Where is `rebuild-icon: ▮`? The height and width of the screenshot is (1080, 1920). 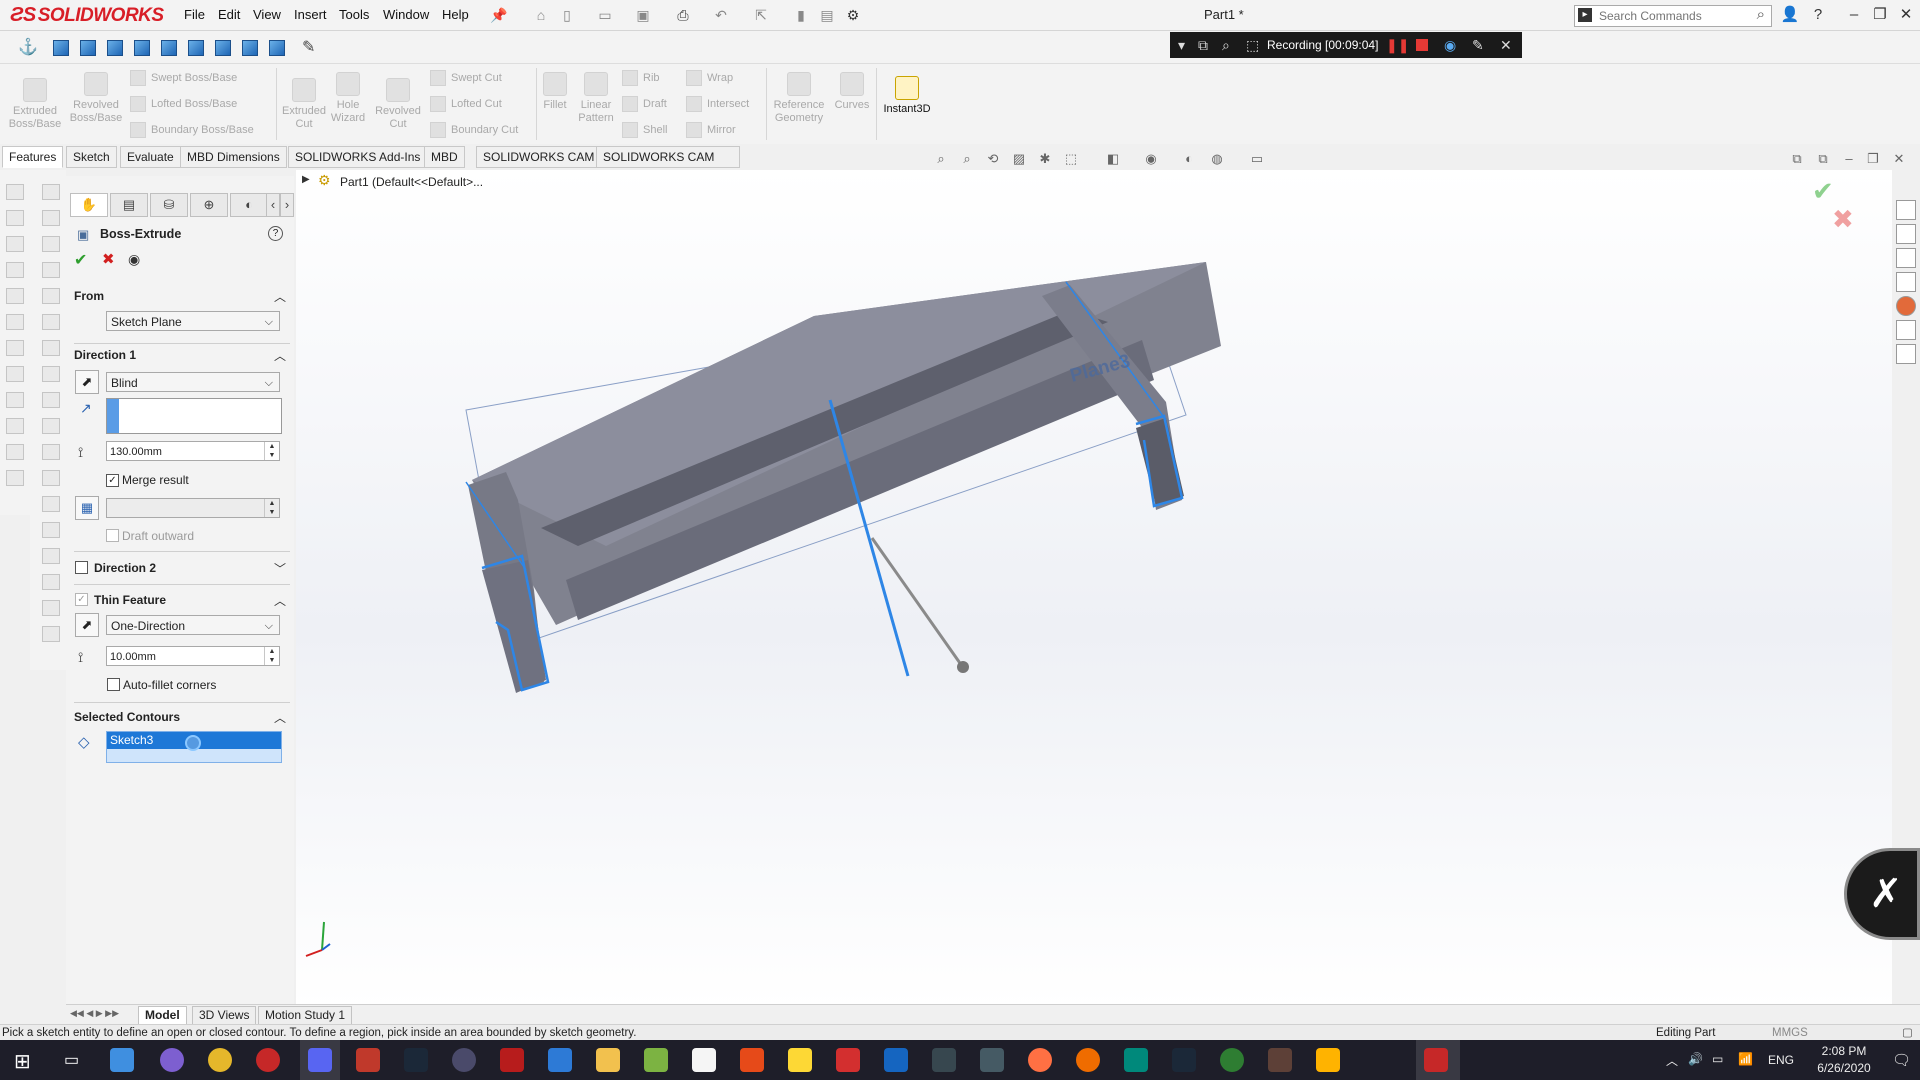
rebuild-icon: ▮ is located at coordinates (801, 15).